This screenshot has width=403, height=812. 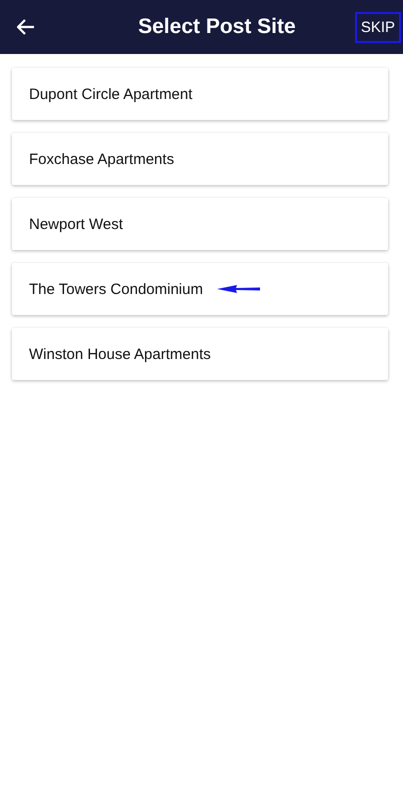 I want to click on screen-title: Select Post Site, so click(x=216, y=27).